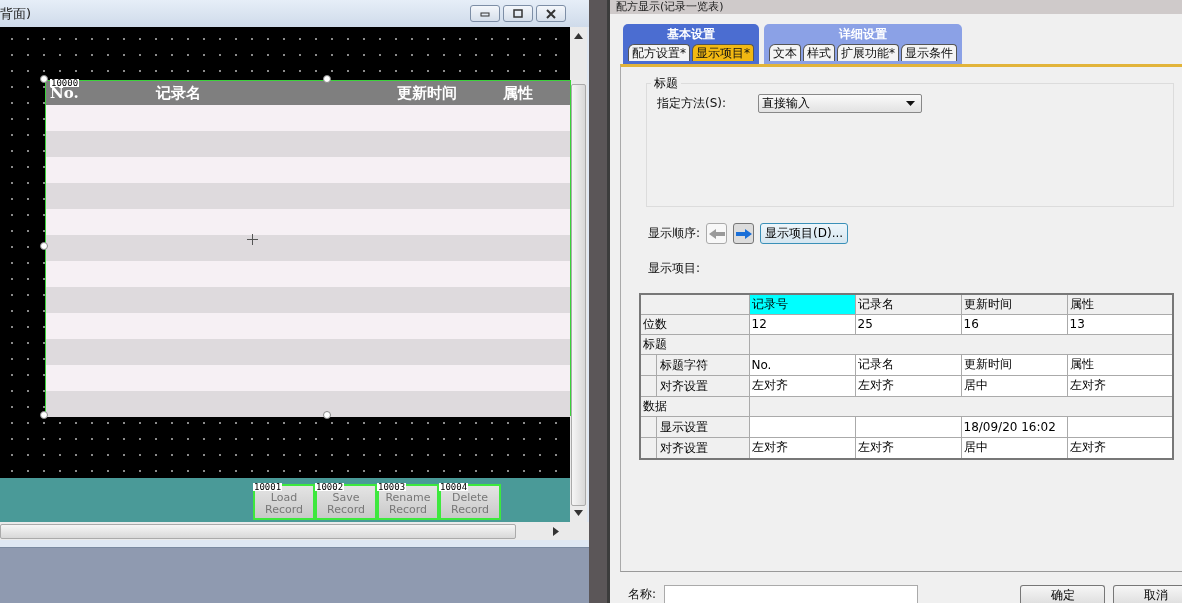 The width and height of the screenshot is (1182, 603). I want to click on tab-group: 详细设置 文本 样式 扩展功能* 显示条件, so click(863, 44).